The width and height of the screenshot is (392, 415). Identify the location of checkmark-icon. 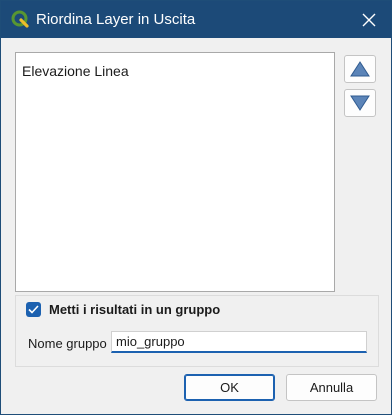
(33, 309).